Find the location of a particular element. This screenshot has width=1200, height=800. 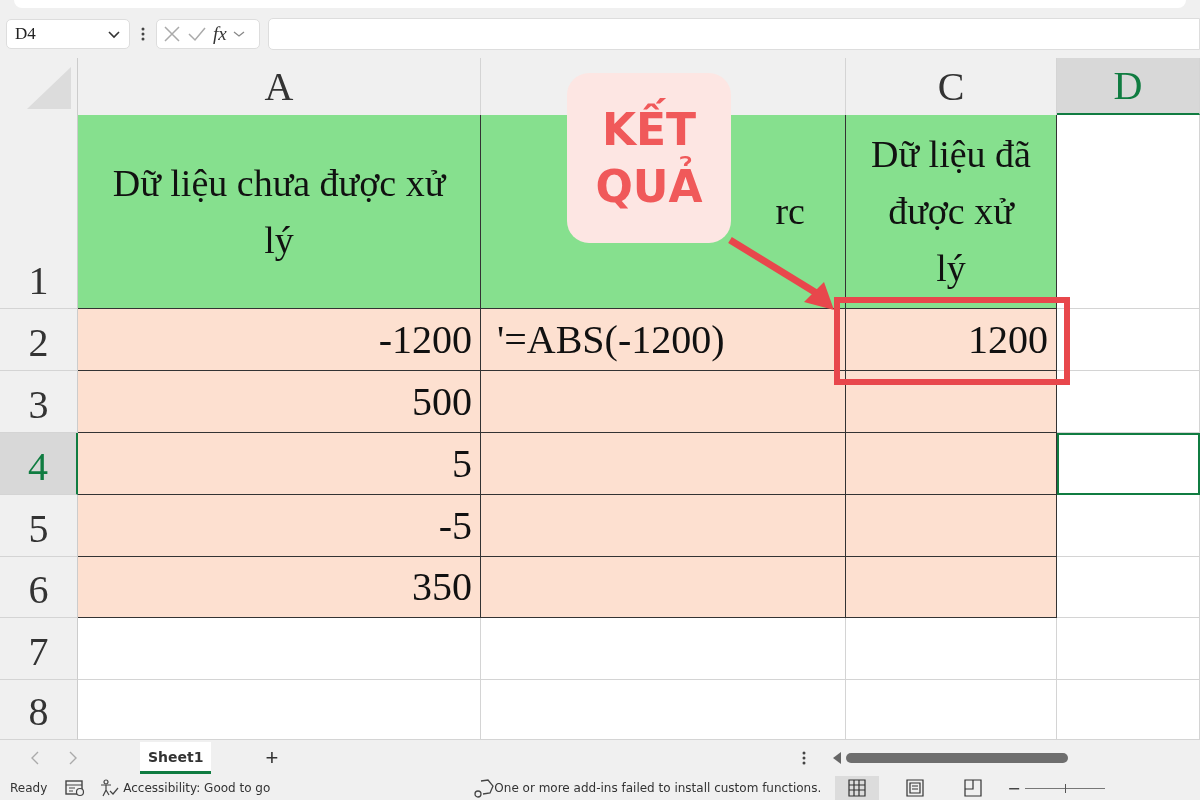

add-in-message: One or more add-ins failed to install custom functions. is located at coordinates (658, 788).